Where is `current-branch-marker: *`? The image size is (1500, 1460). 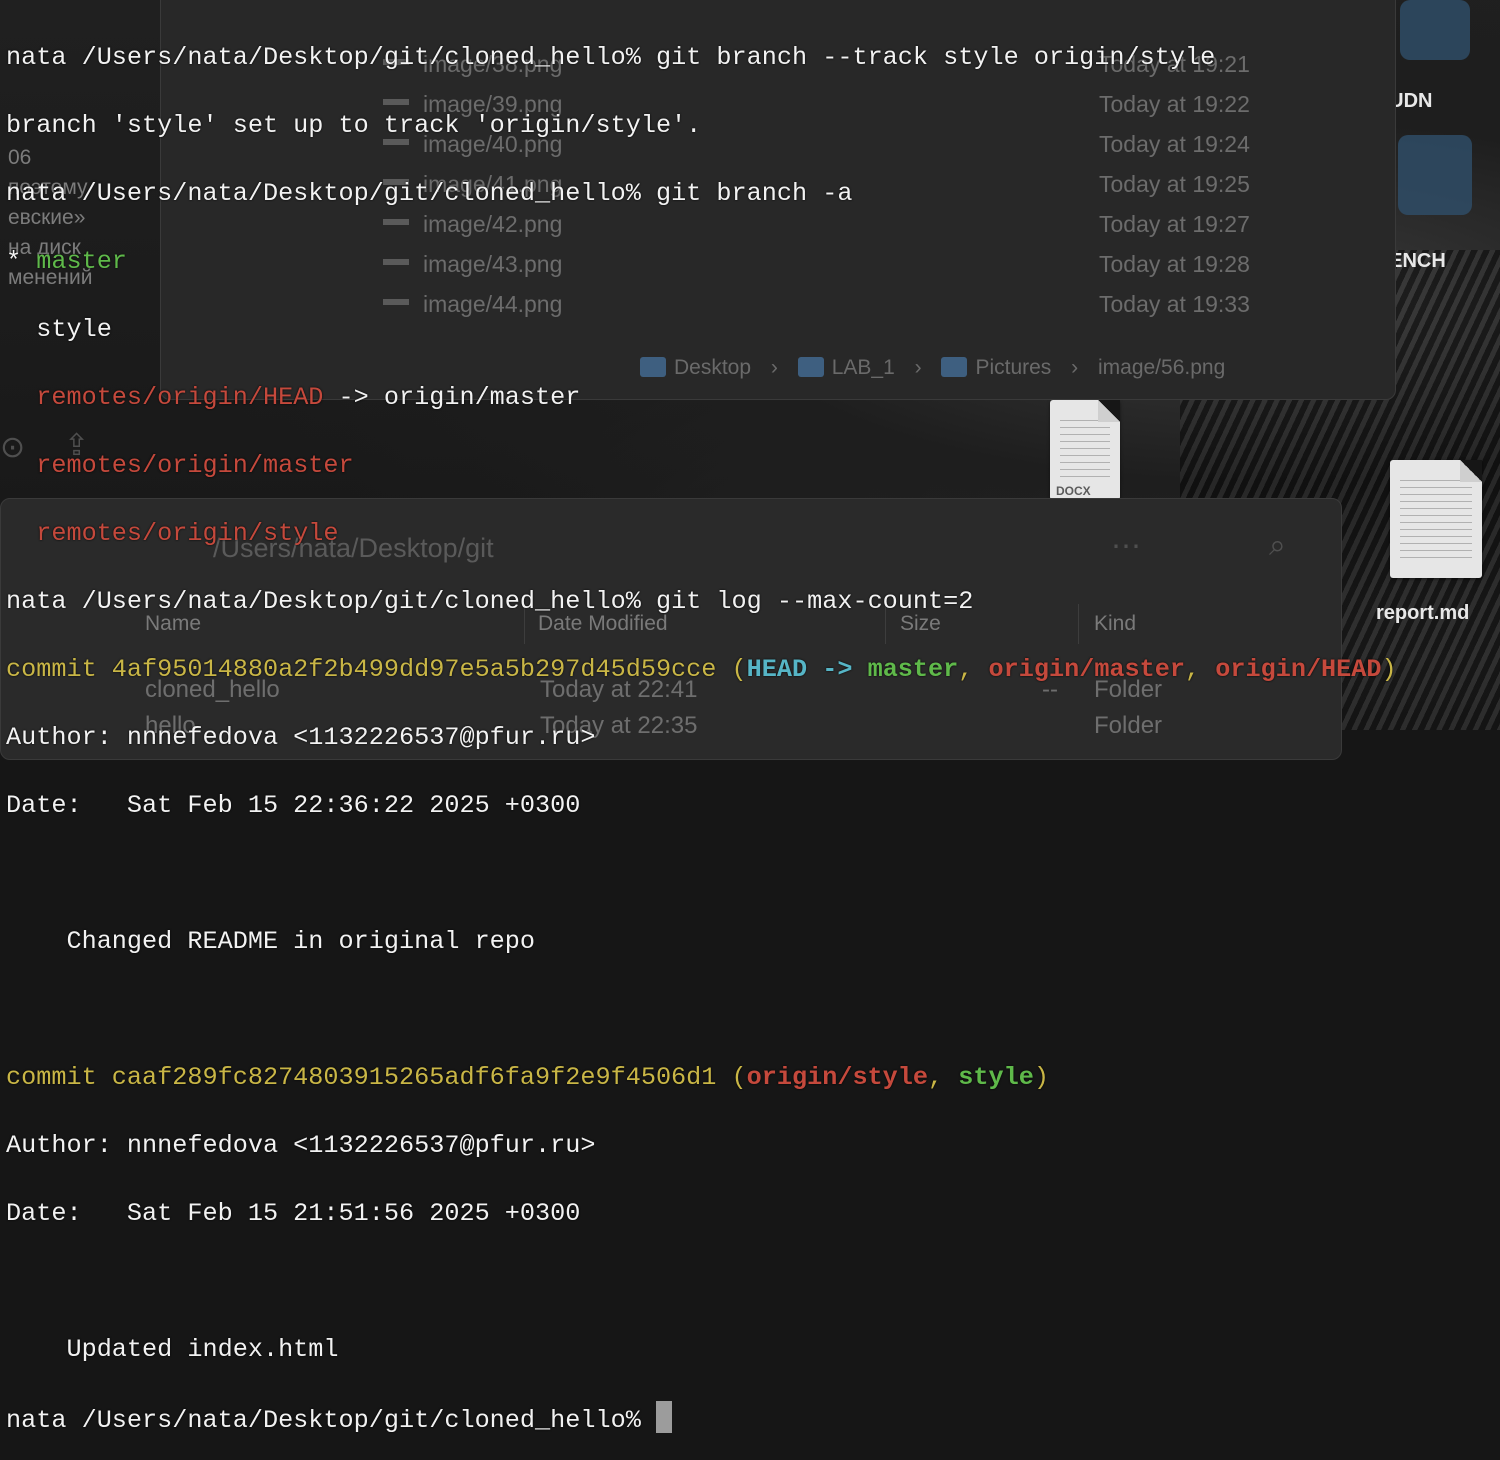
current-branch-marker: * is located at coordinates (21, 261).